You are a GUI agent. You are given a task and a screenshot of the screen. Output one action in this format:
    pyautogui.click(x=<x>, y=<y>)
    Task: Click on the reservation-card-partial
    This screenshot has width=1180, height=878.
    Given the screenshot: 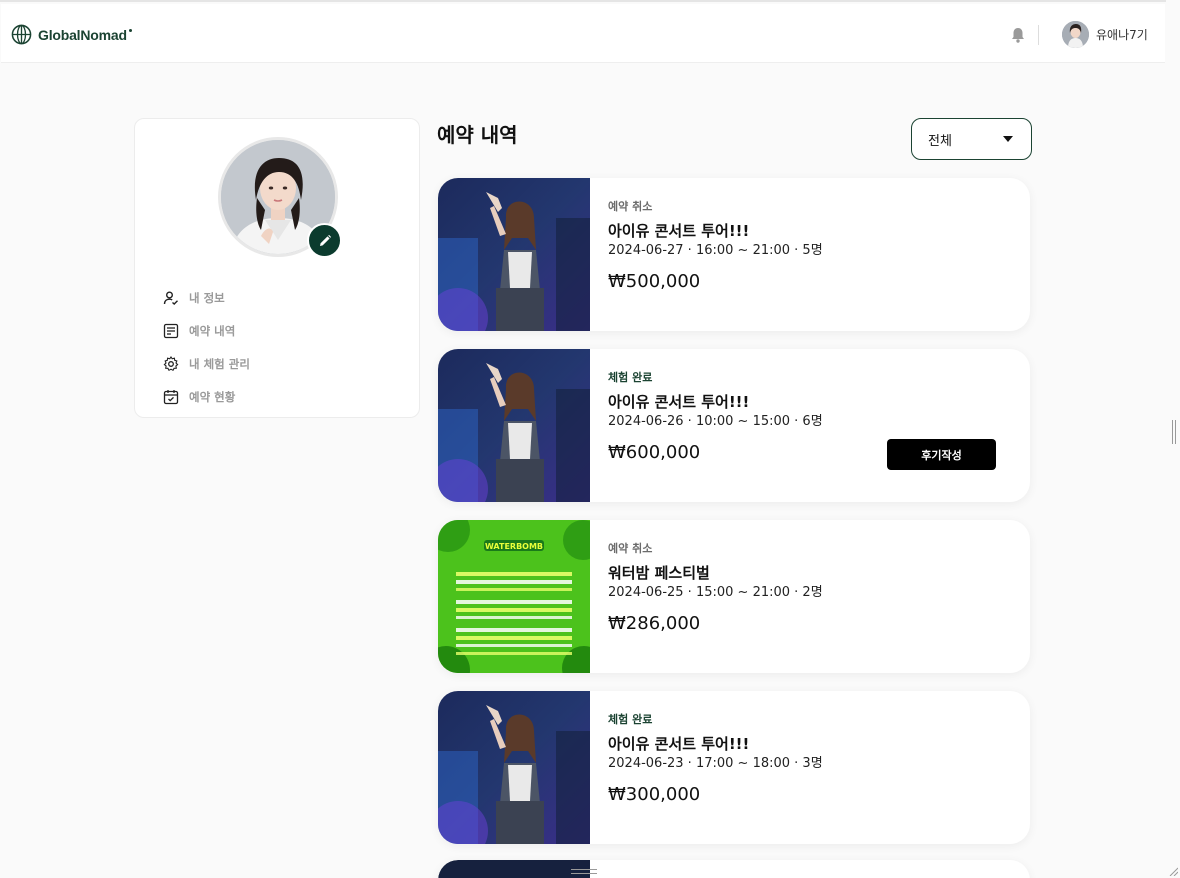 What is the action you would take?
    pyautogui.click(x=734, y=869)
    